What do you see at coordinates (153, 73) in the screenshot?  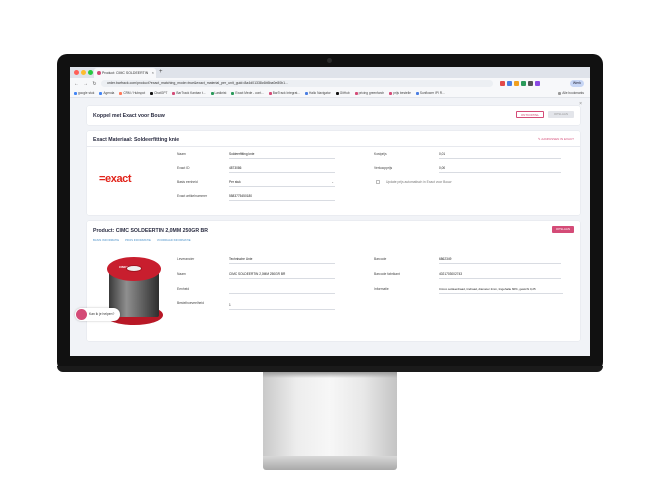 I see `tab-close-icon: ×` at bounding box center [153, 73].